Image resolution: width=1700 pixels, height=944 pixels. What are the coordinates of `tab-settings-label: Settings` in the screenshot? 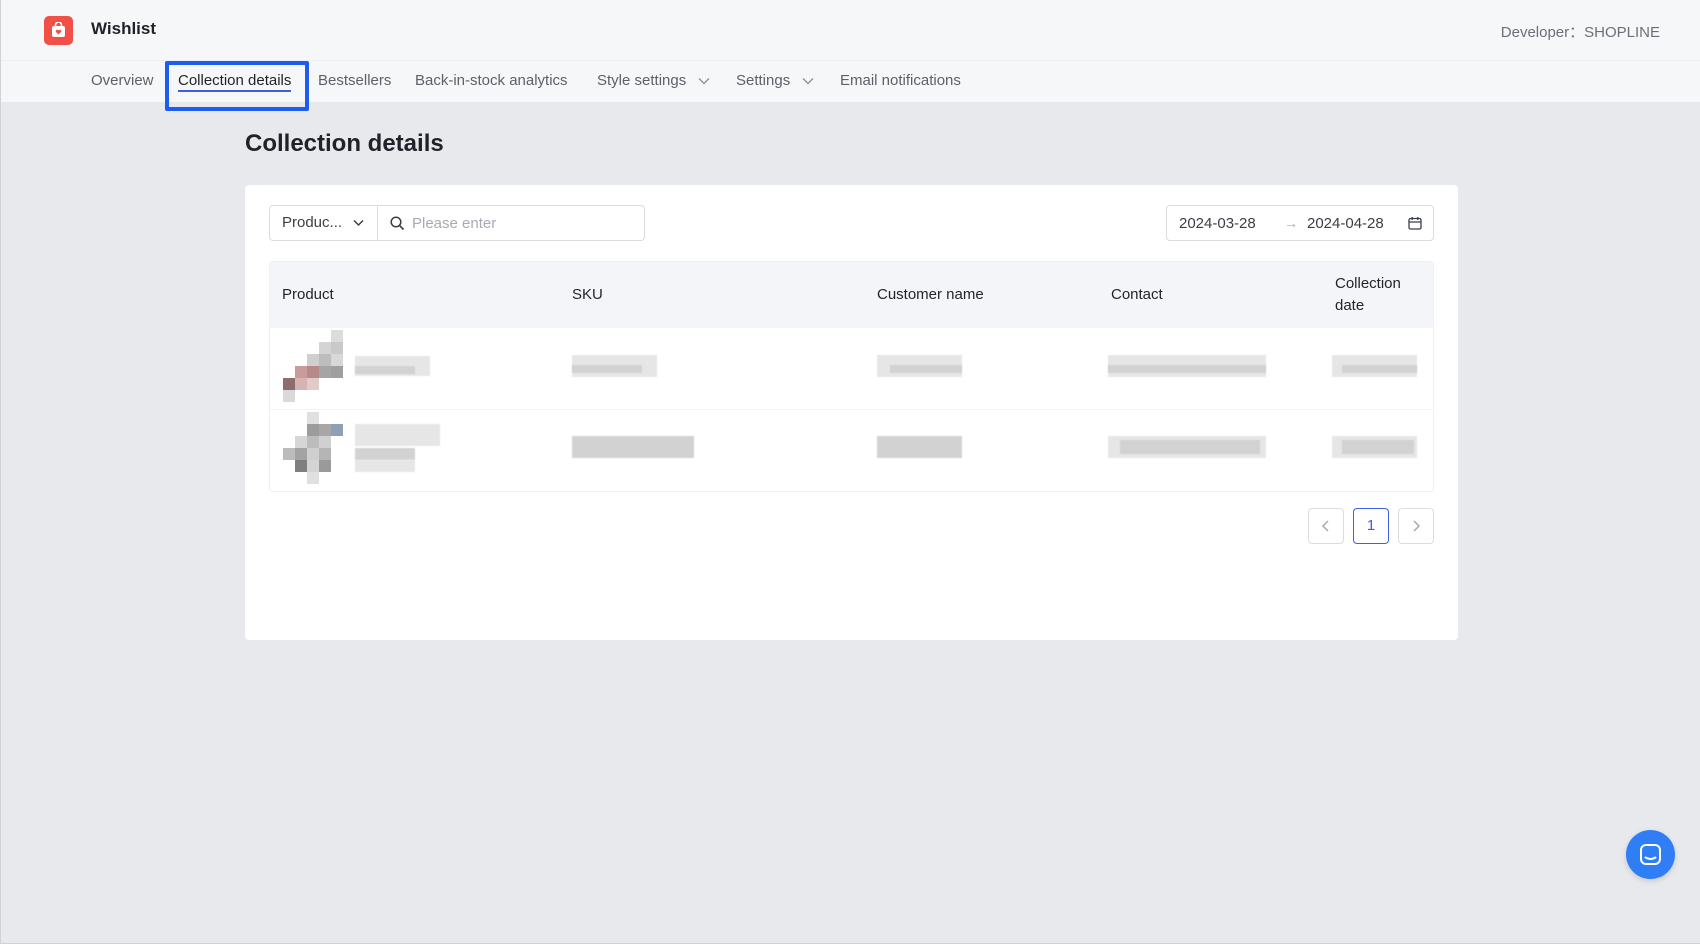 It's located at (763, 80).